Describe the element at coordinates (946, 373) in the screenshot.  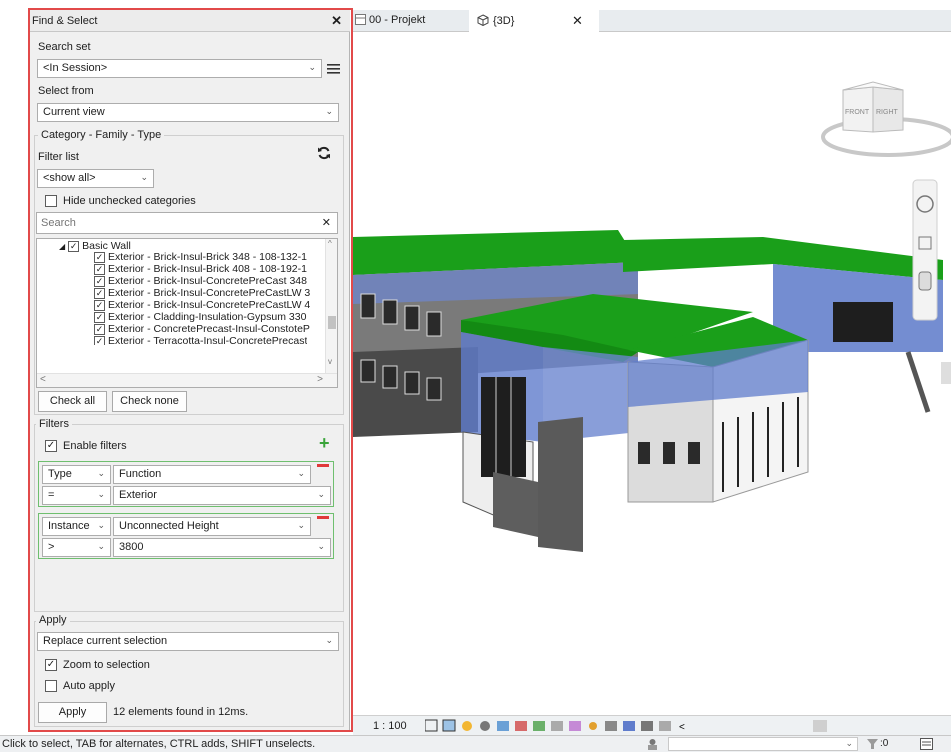
I see `viewport-scroll-thumb` at that location.